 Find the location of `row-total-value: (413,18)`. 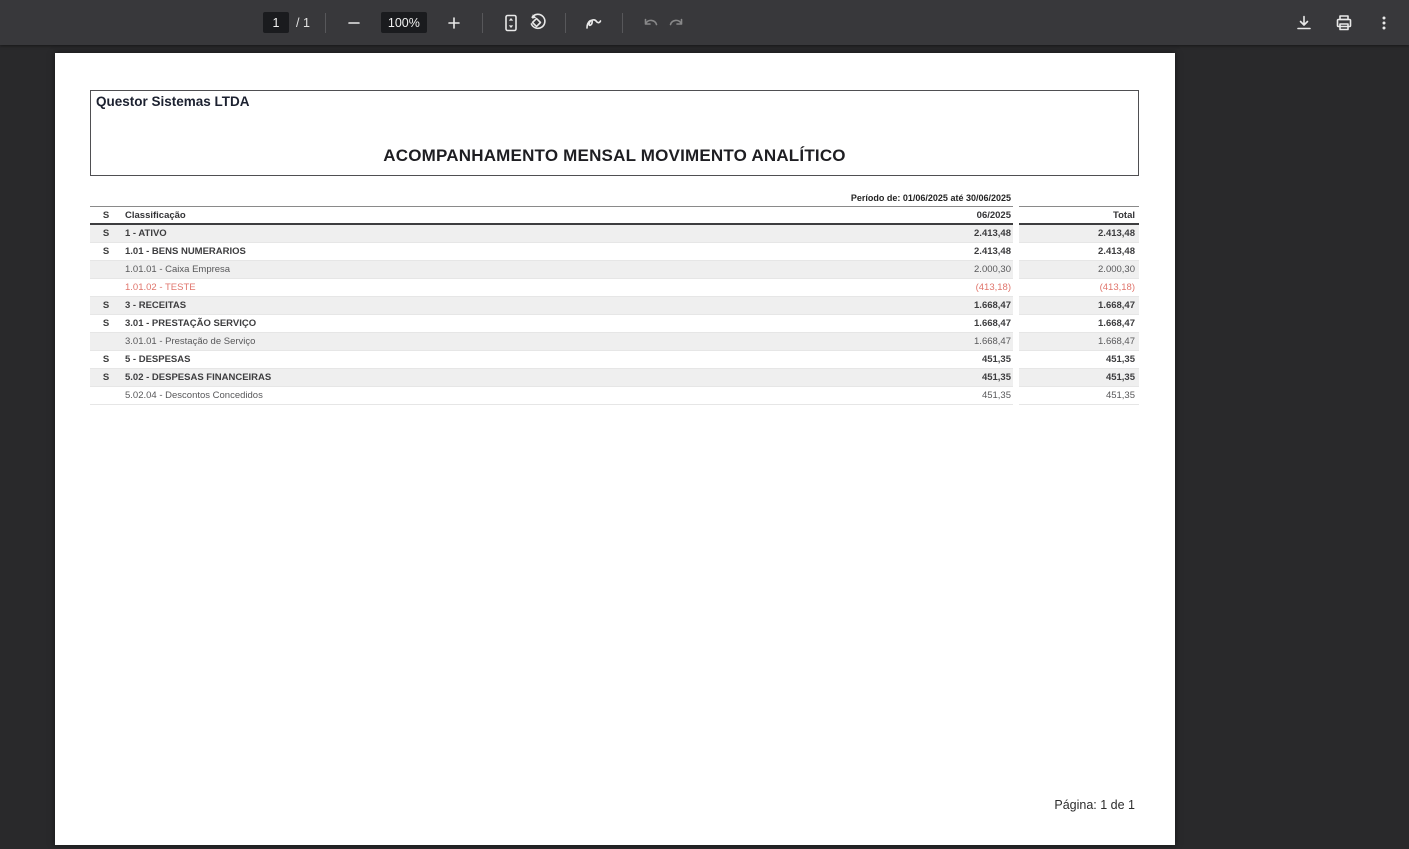

row-total-value: (413,18) is located at coordinates (1117, 287).